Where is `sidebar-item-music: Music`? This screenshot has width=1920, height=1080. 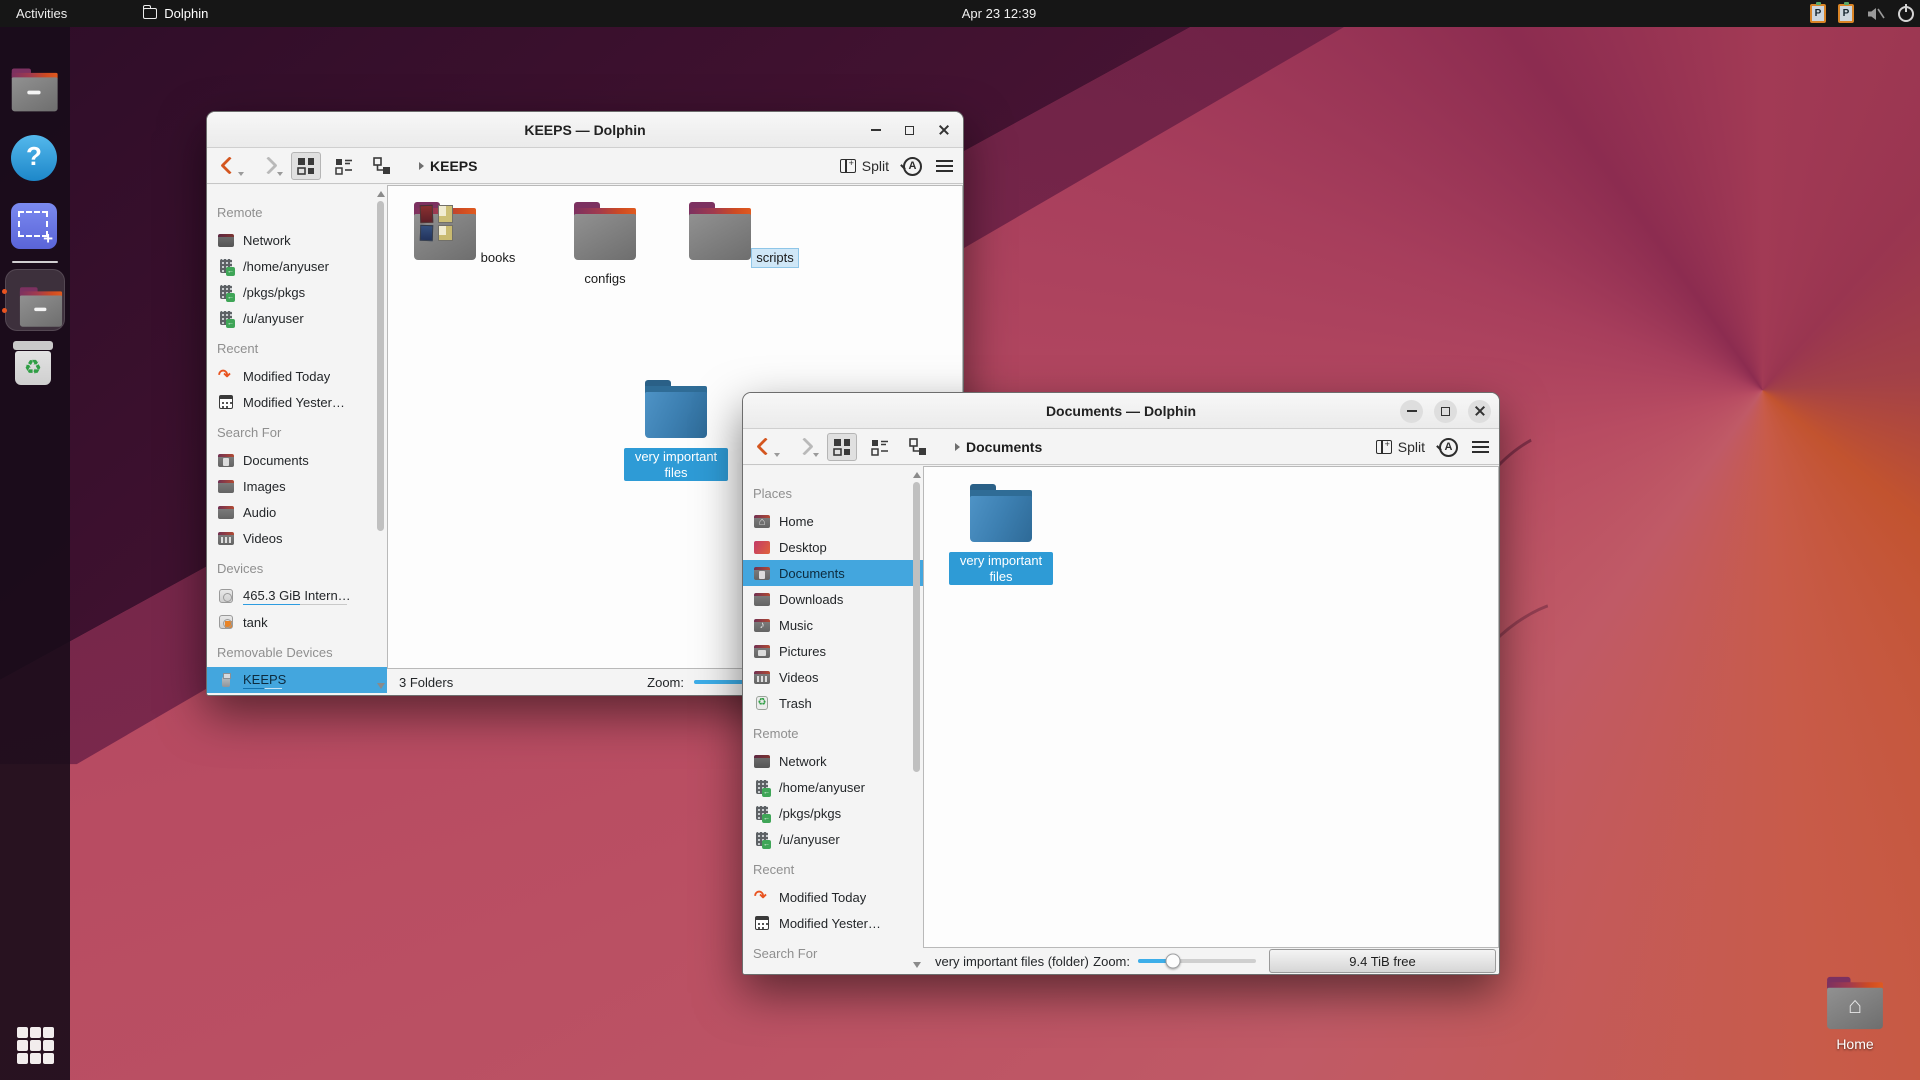 sidebar-item-music: Music is located at coordinates (833, 625).